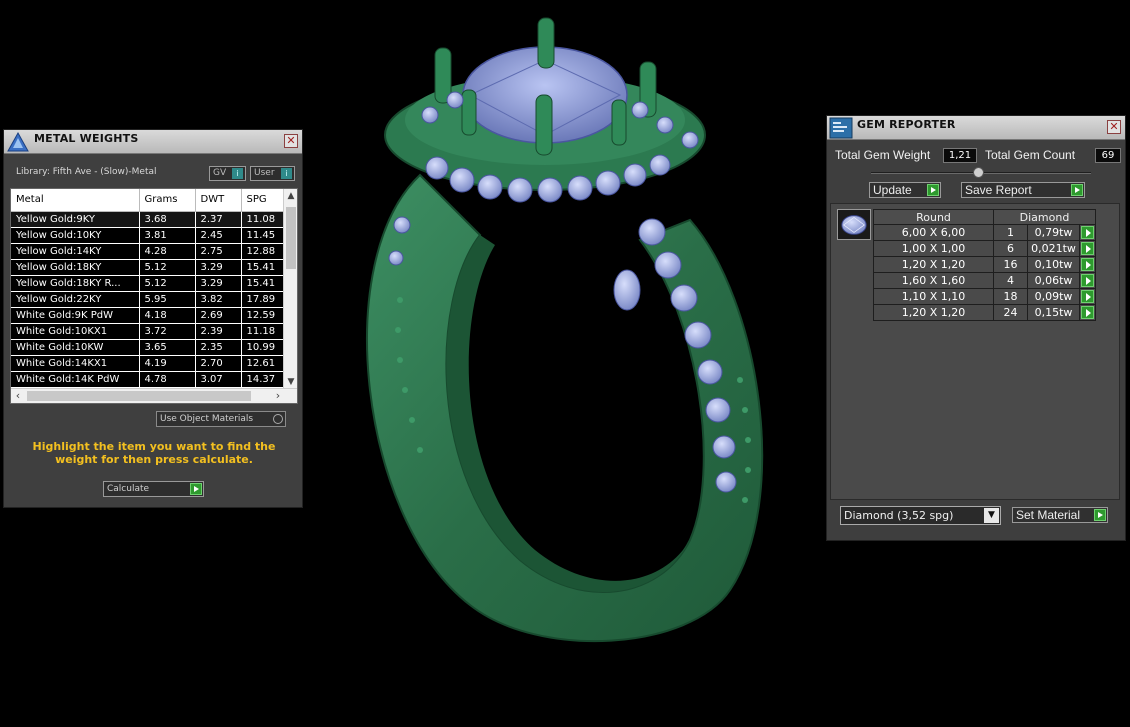 The image size is (1130, 727). I want to click on update-go-icon, so click(933, 190).